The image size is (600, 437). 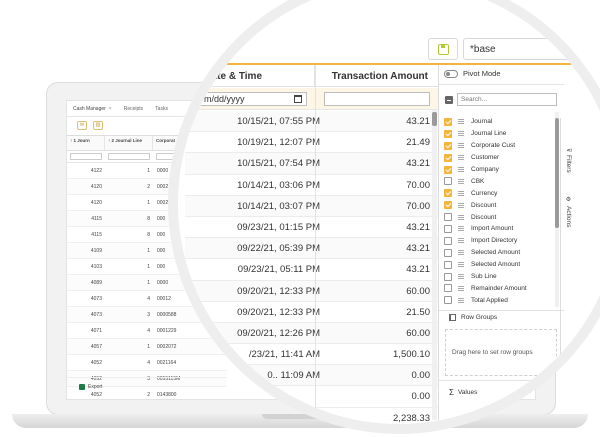 I want to click on column-list-item: CBK, so click(x=501, y=181).